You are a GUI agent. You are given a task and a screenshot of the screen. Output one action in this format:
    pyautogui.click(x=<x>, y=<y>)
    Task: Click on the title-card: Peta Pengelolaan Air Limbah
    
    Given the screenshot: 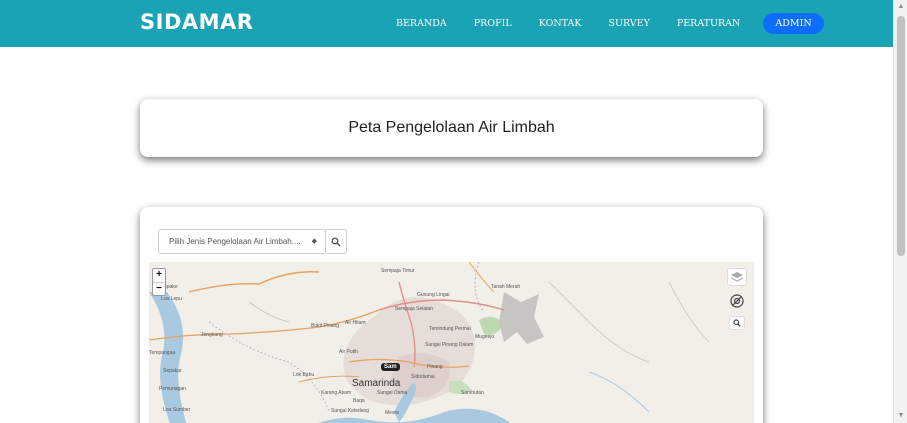 What is the action you would take?
    pyautogui.click(x=451, y=128)
    